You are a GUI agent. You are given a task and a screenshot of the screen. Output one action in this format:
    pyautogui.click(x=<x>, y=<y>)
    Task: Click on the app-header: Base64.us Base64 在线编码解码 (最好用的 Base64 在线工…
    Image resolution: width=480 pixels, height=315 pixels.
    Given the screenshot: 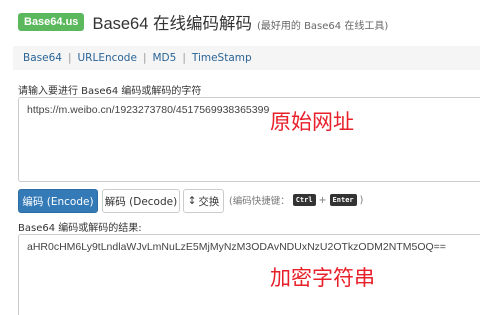 What is the action you would take?
    pyautogui.click(x=240, y=22)
    